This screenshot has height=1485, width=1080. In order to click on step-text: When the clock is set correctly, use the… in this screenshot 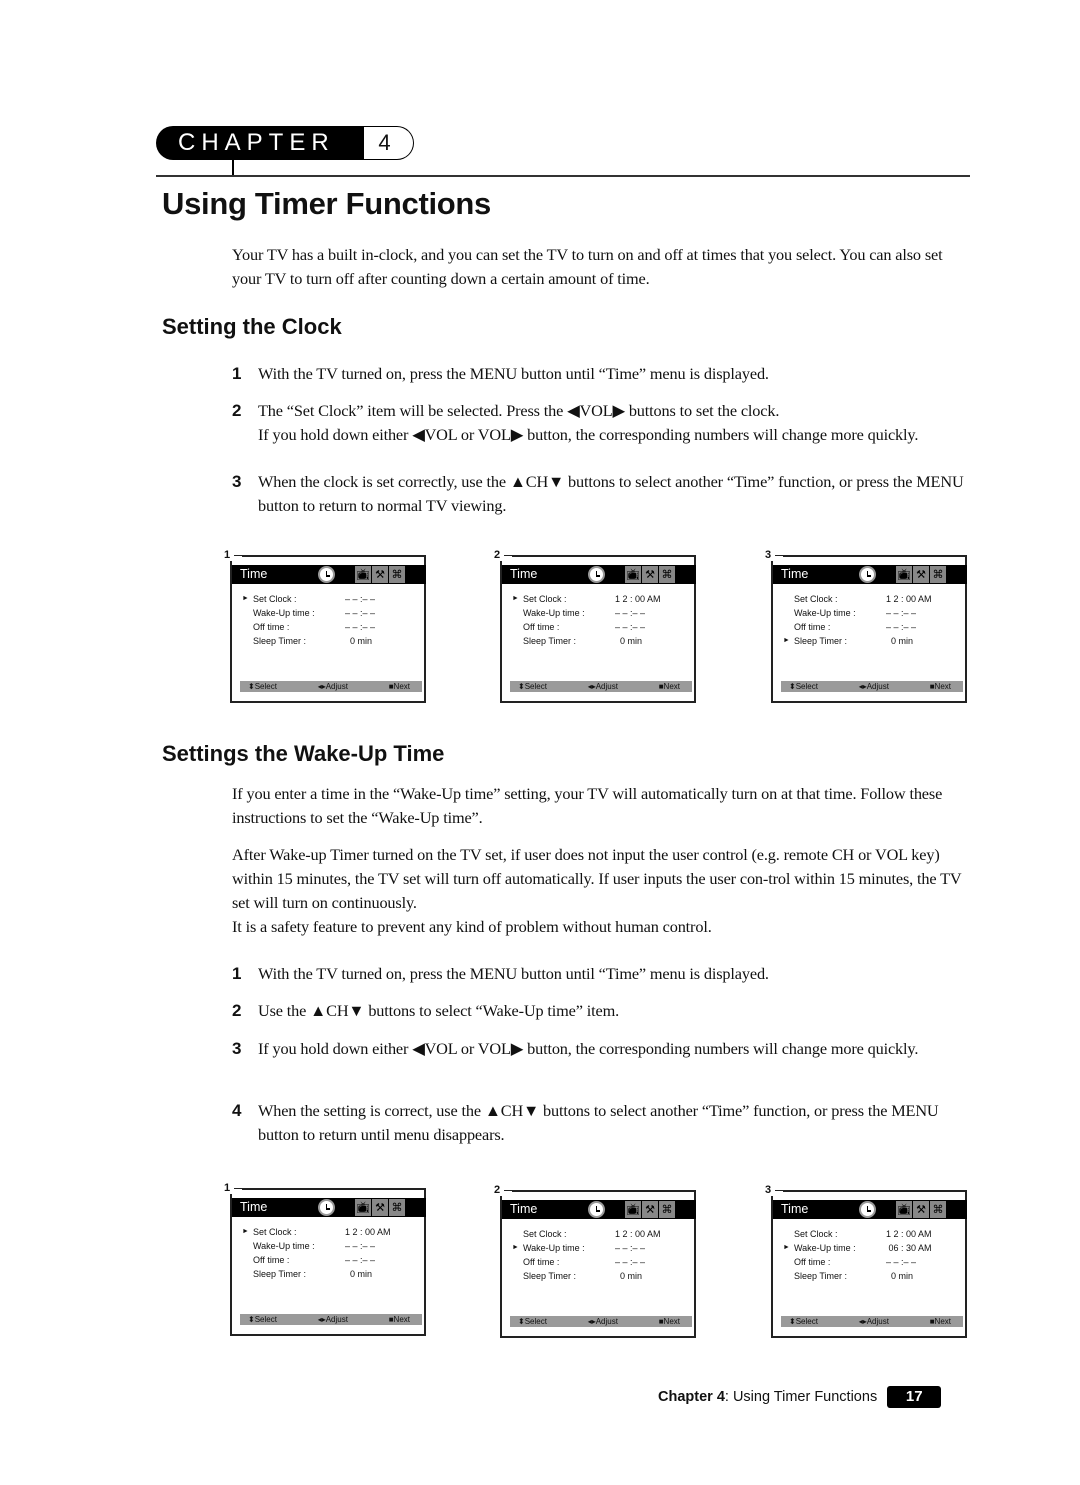, I will do `click(611, 493)`.